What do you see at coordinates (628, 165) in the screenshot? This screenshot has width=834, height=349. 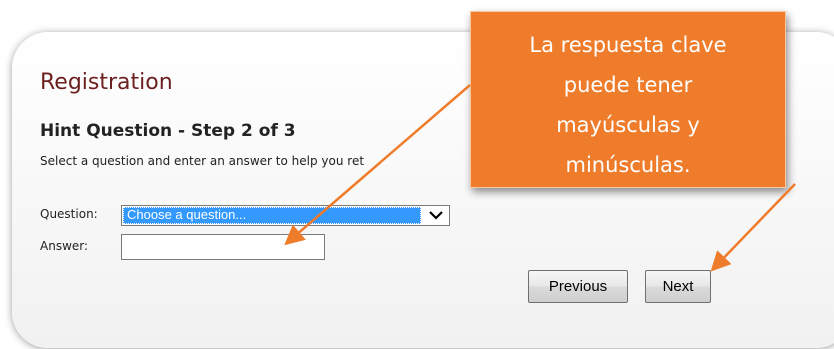 I see `callout-line: minúsculas.` at bounding box center [628, 165].